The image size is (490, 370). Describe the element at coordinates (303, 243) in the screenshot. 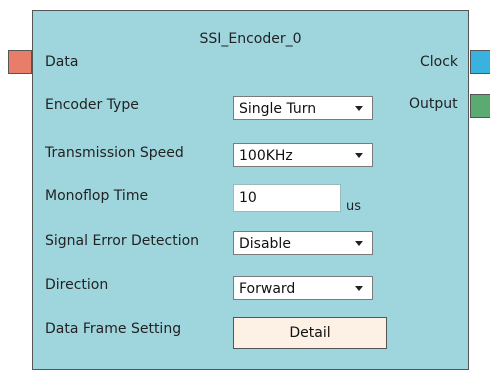

I see `signal-error-detection-select: Disable` at that location.